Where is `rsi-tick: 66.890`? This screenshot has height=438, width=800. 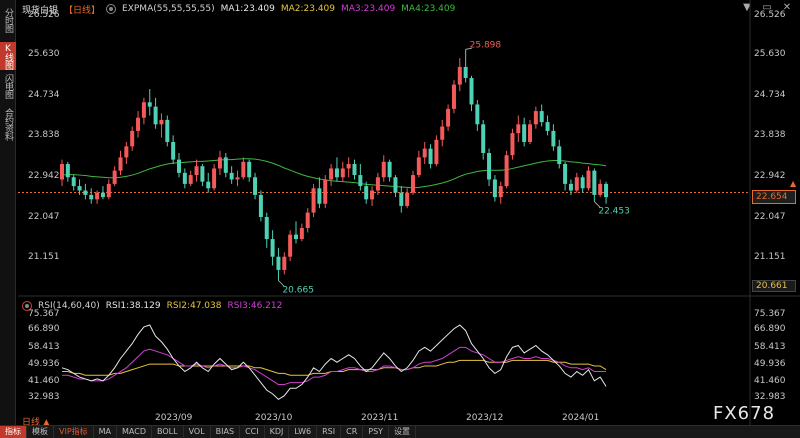
rsi-tick: 66.890 is located at coordinates (770, 329).